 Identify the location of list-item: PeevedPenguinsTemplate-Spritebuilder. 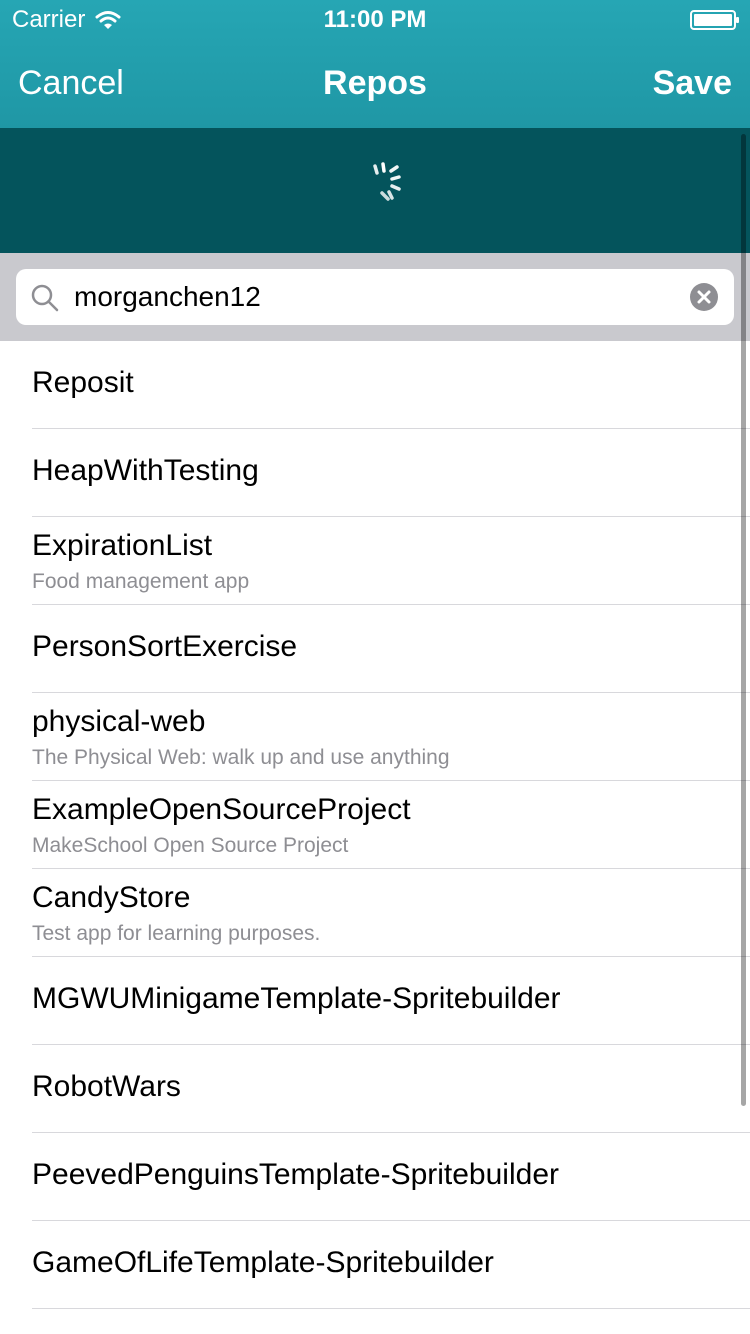
(375, 1177).